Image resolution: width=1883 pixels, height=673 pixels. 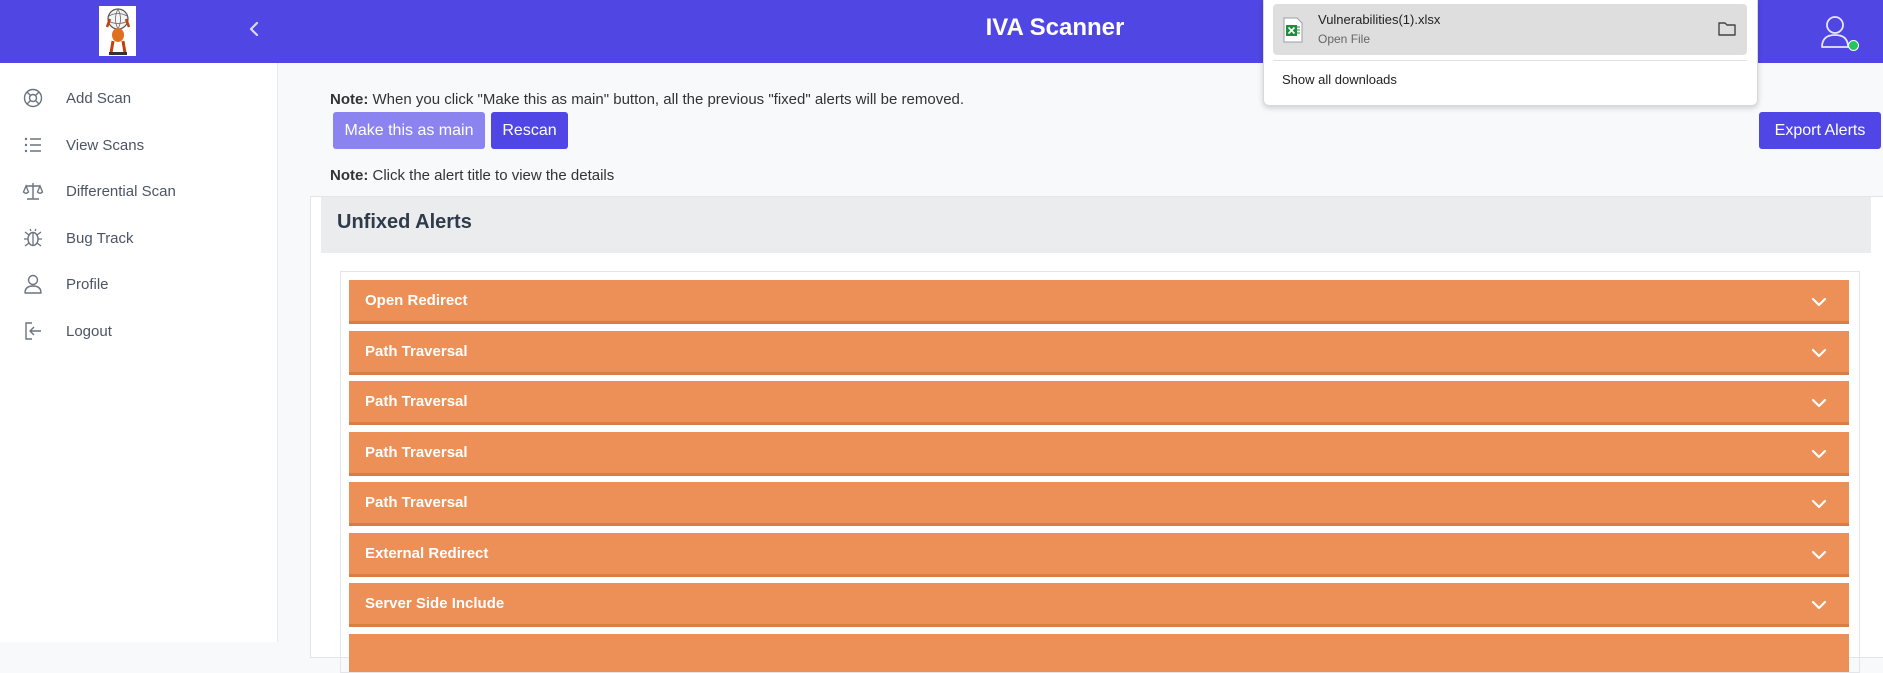 What do you see at coordinates (1820, 130) in the screenshot?
I see `export-alerts-button: Export Alerts` at bounding box center [1820, 130].